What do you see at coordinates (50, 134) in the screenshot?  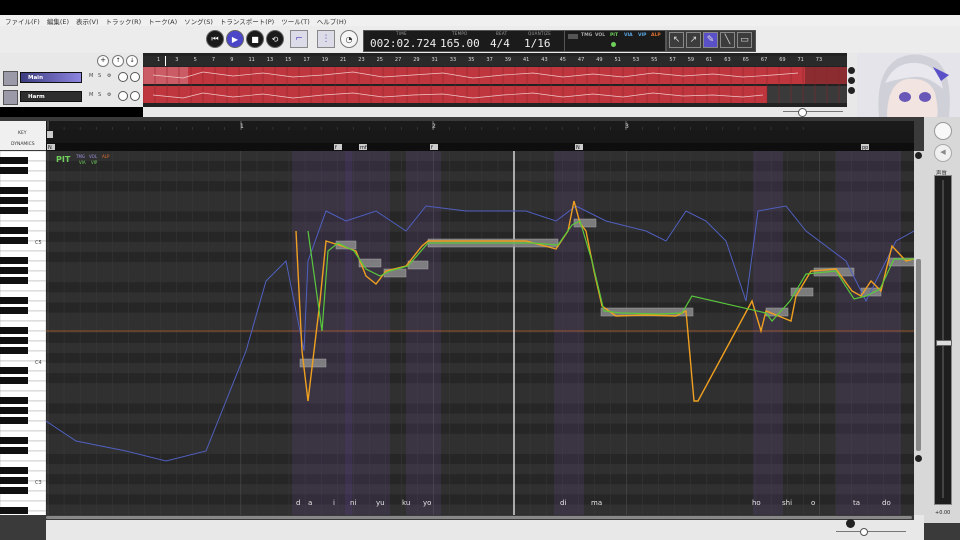 I see `key-marker` at bounding box center [50, 134].